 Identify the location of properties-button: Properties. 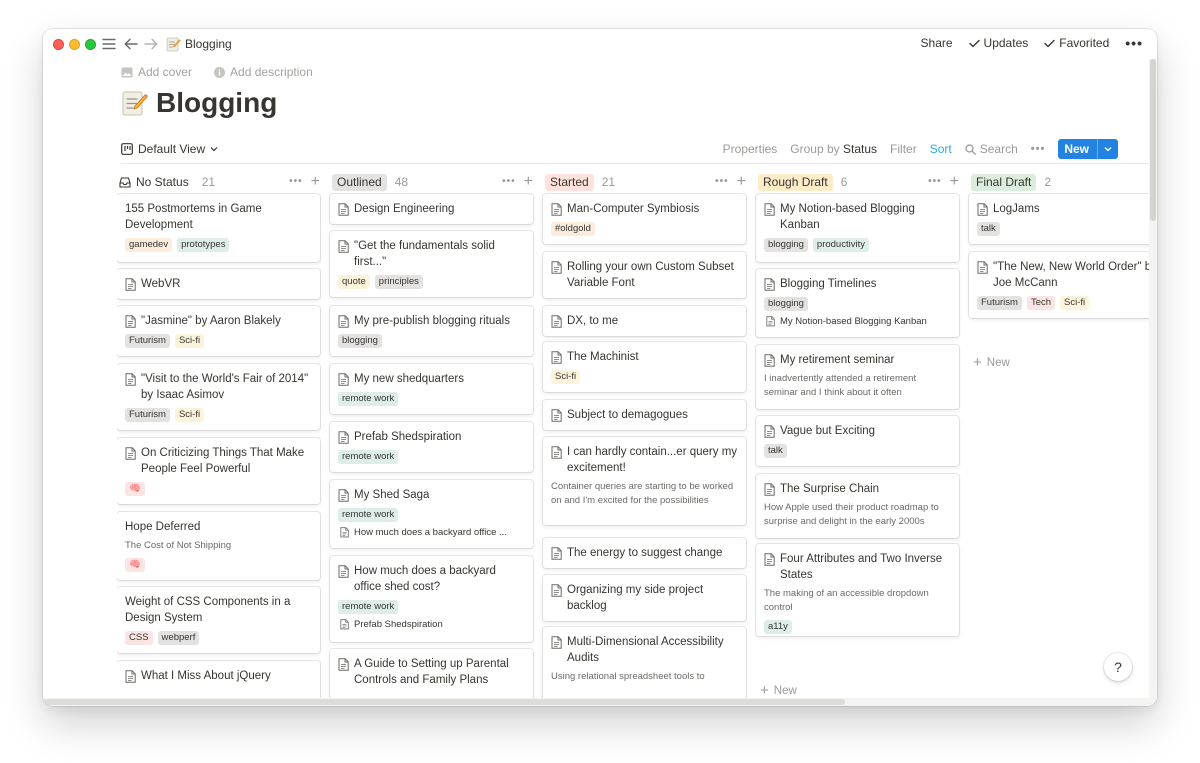
(750, 149).